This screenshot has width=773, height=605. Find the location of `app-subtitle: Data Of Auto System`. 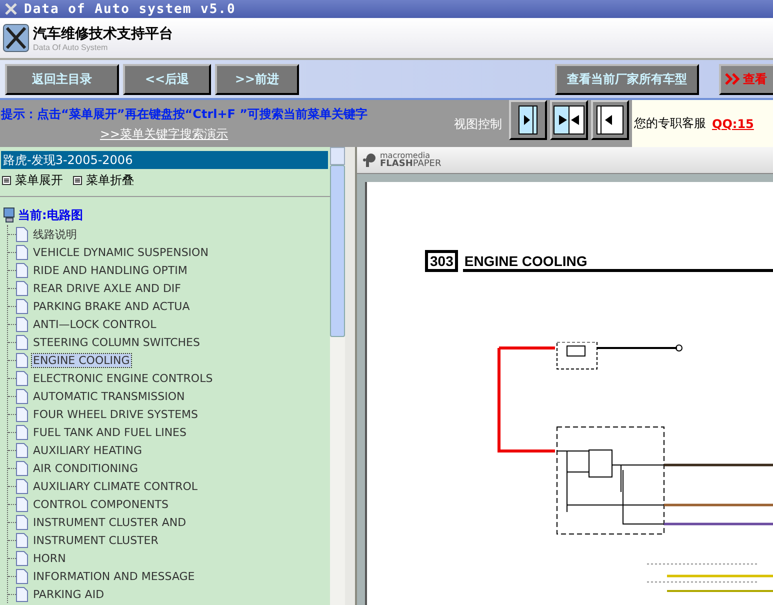

app-subtitle: Data Of Auto System is located at coordinates (71, 47).